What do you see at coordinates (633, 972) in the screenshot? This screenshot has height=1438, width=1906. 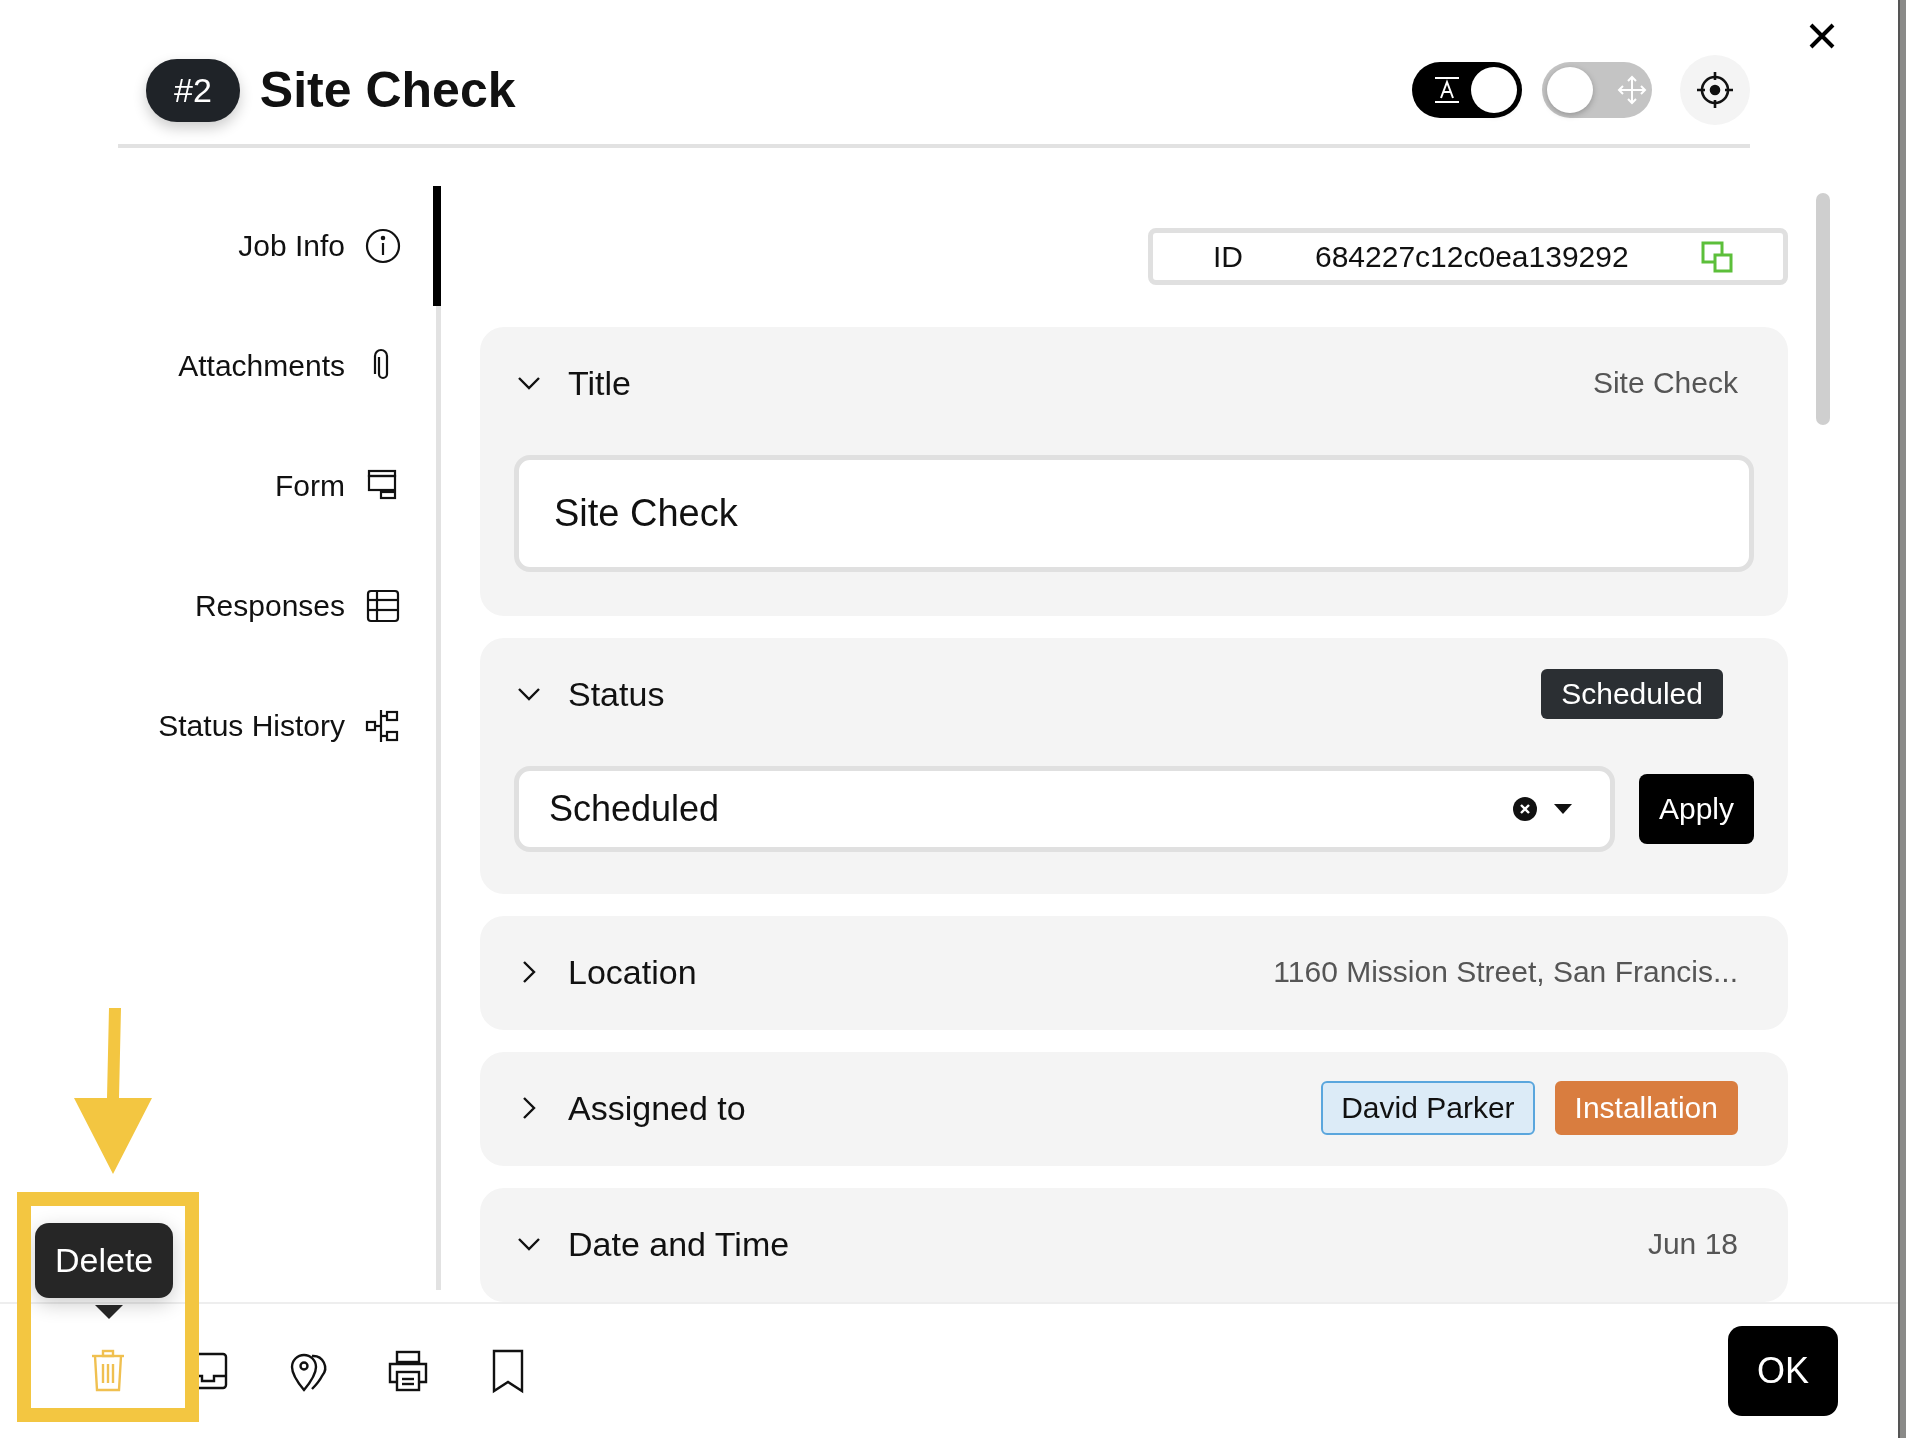 I see `section-title: Location` at bounding box center [633, 972].